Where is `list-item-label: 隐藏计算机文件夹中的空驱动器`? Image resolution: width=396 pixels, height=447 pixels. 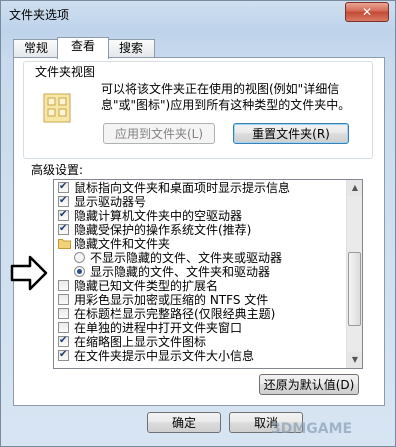
list-item-label: 隐藏计算机文件夹中的空驱动器 is located at coordinates (158, 216).